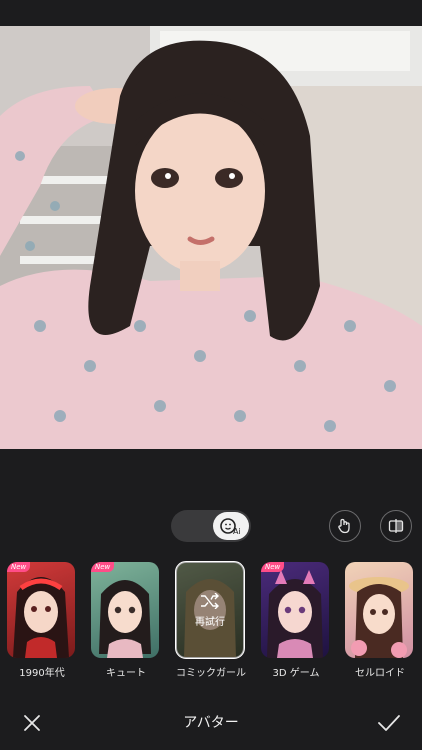 This screenshot has height=750, width=422. I want to click on retry-label: 再試行, so click(210, 622).